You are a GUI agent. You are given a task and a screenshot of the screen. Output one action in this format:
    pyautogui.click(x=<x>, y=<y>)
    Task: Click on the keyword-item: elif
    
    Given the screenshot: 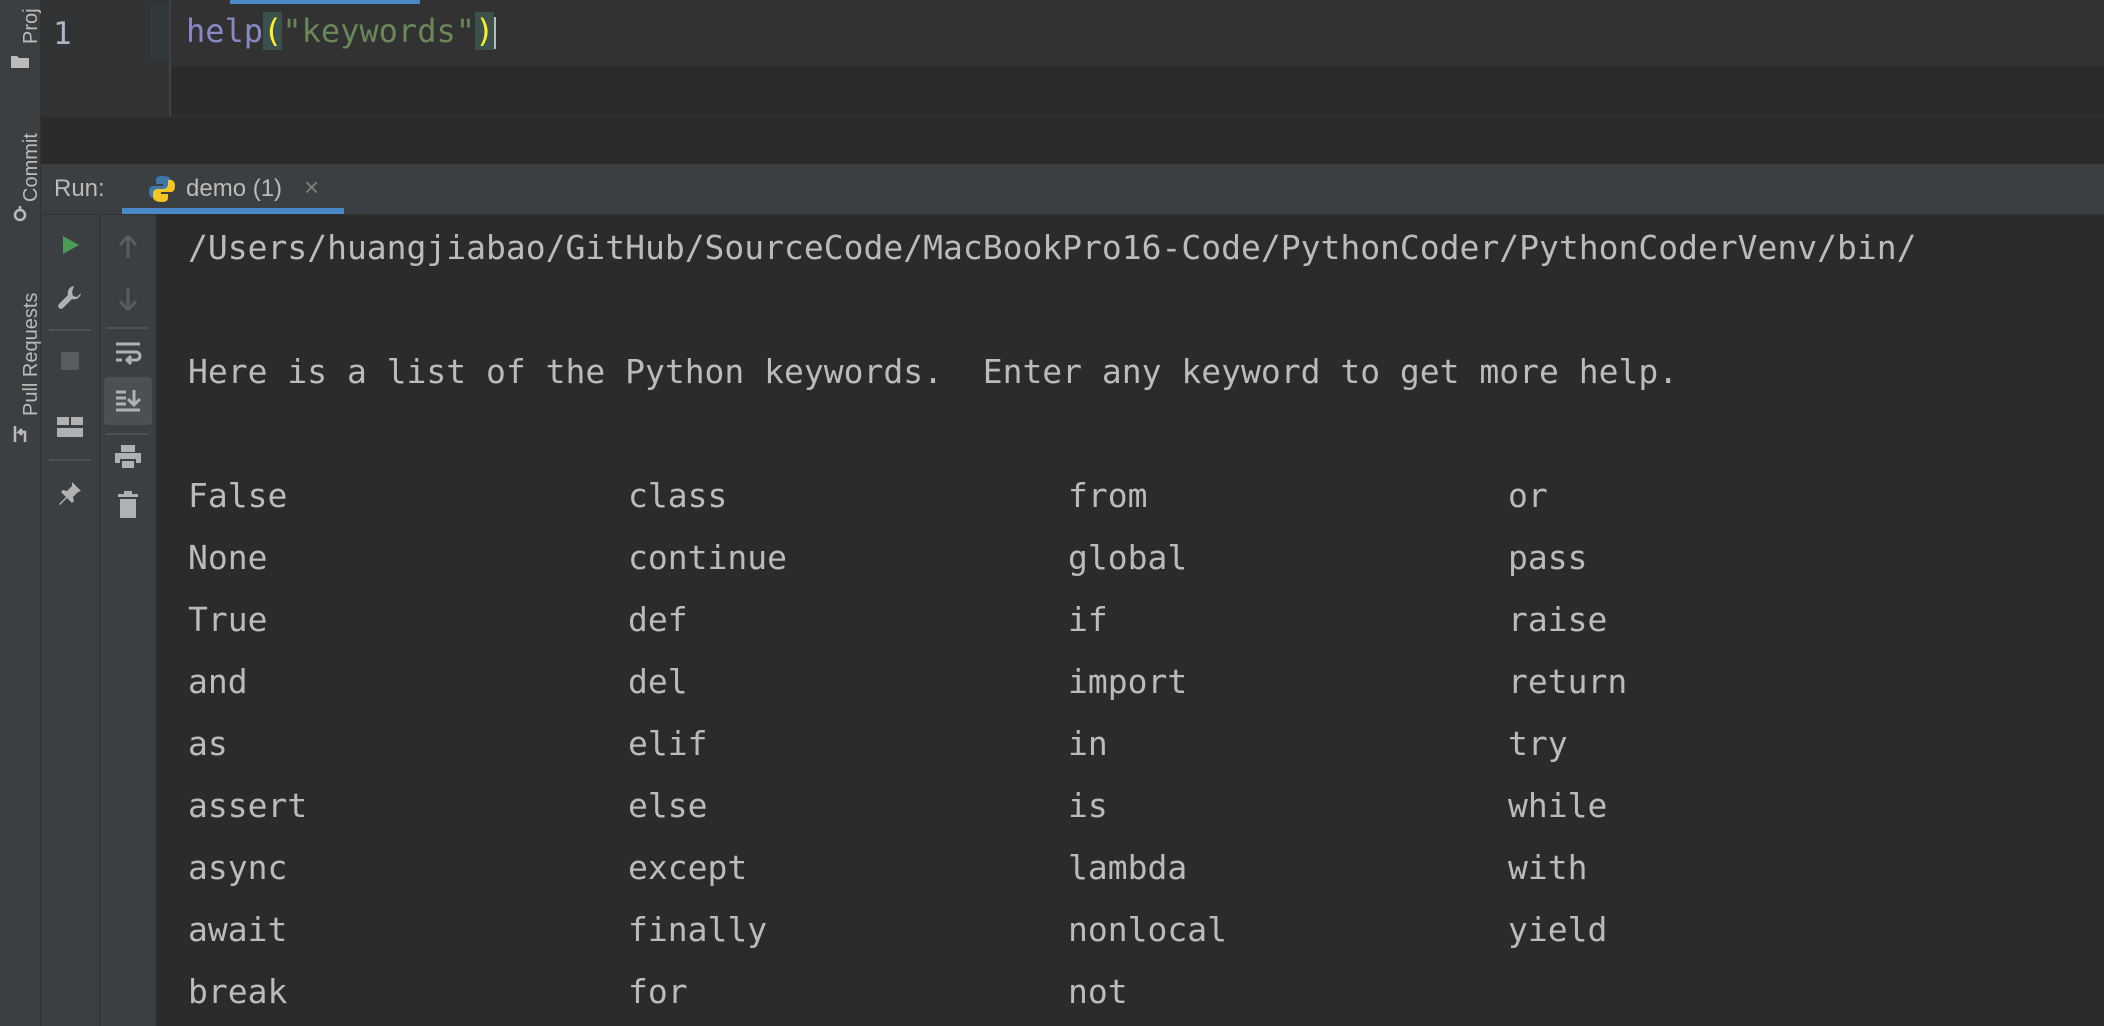 What is the action you would take?
    pyautogui.click(x=668, y=743)
    